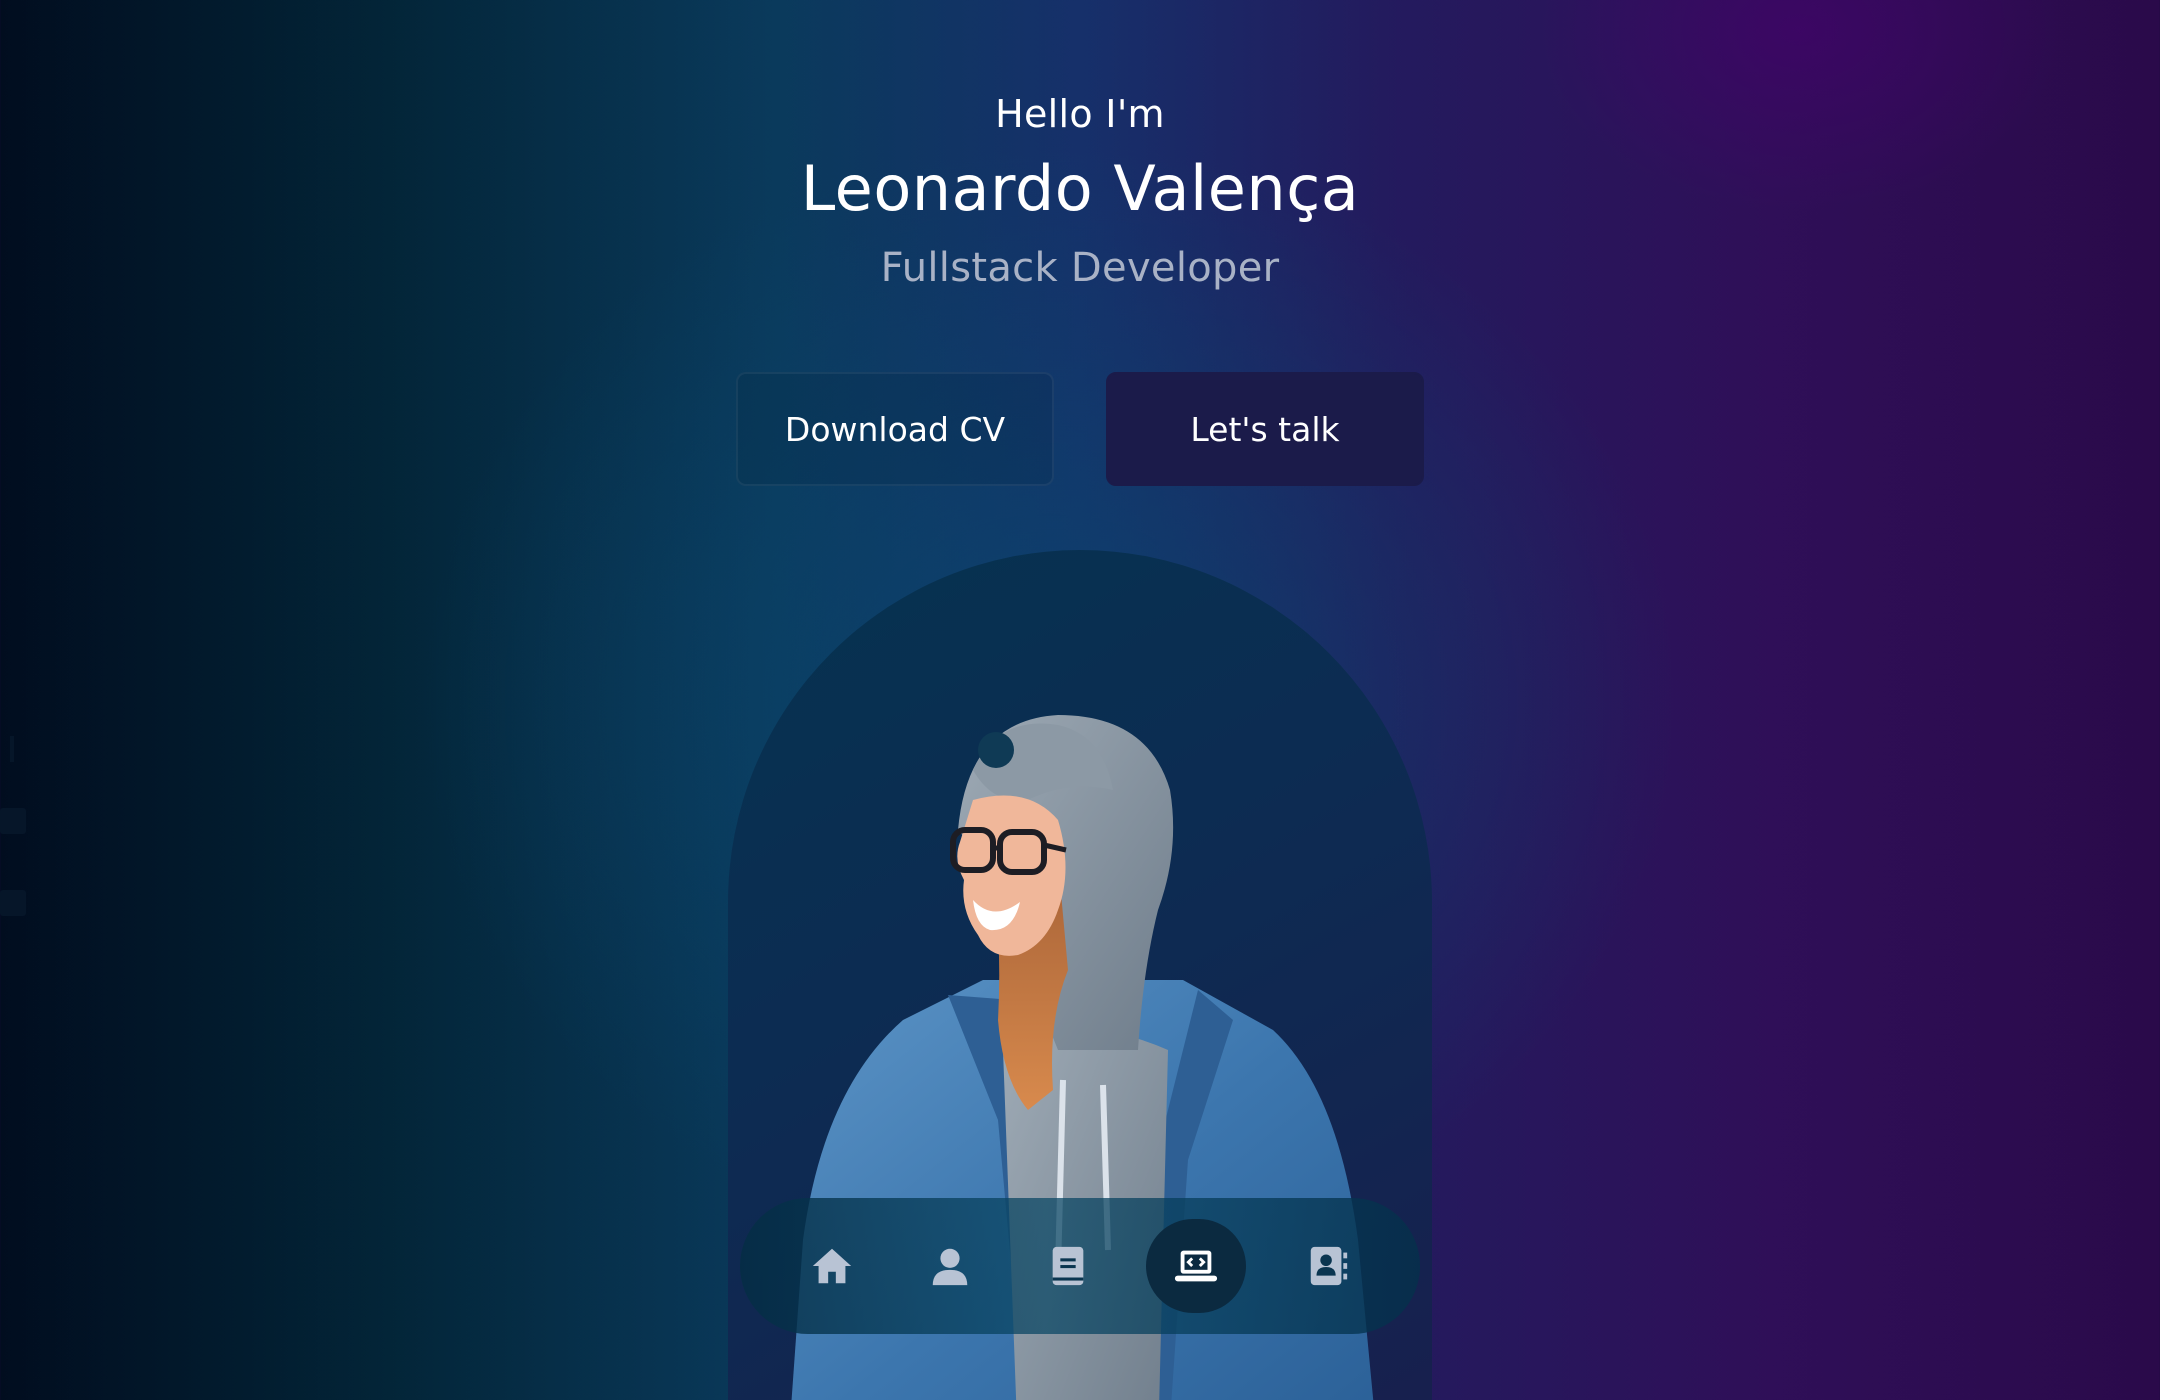 Image resolution: width=2160 pixels, height=1400 pixels. Describe the element at coordinates (1265, 429) in the screenshot. I see `lets-talk-button: Let's talk` at that location.